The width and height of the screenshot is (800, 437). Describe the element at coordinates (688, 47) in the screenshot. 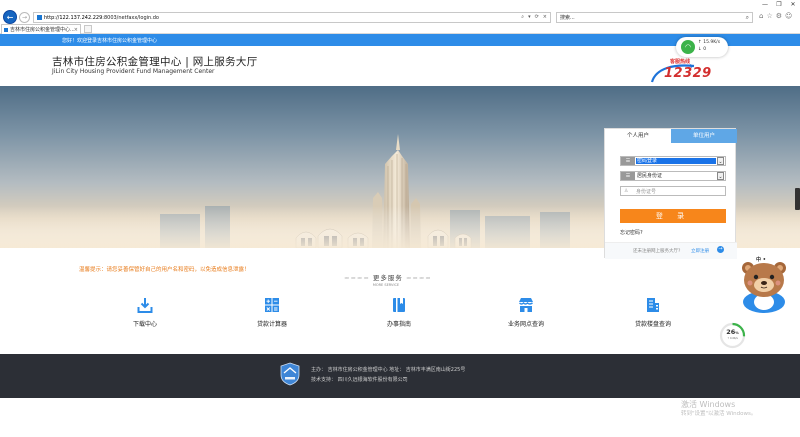

I see `wifi-icon: ◠` at that location.